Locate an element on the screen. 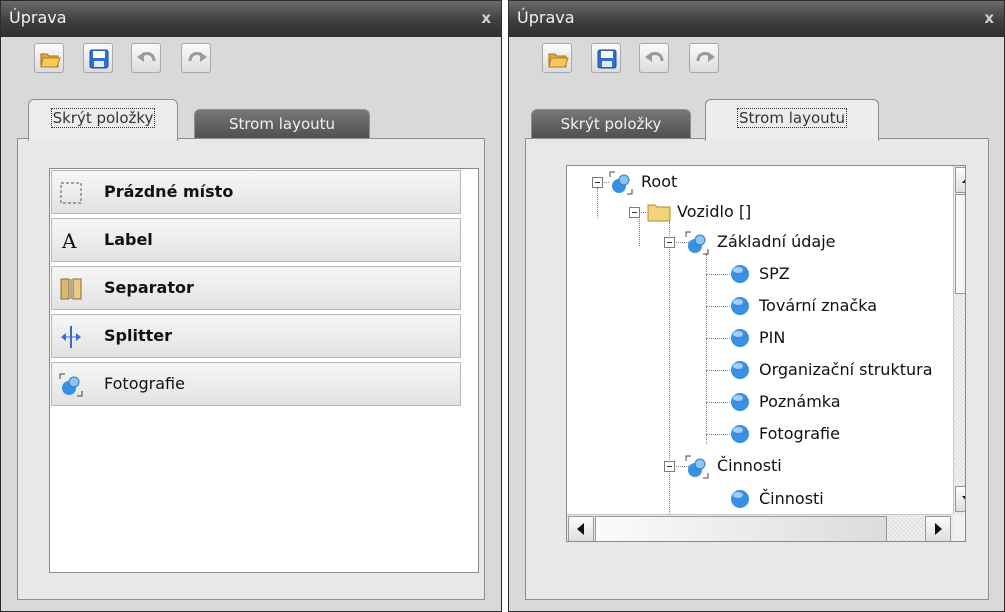 The image size is (1005, 612). vozidlo-expander is located at coordinates (634, 212).